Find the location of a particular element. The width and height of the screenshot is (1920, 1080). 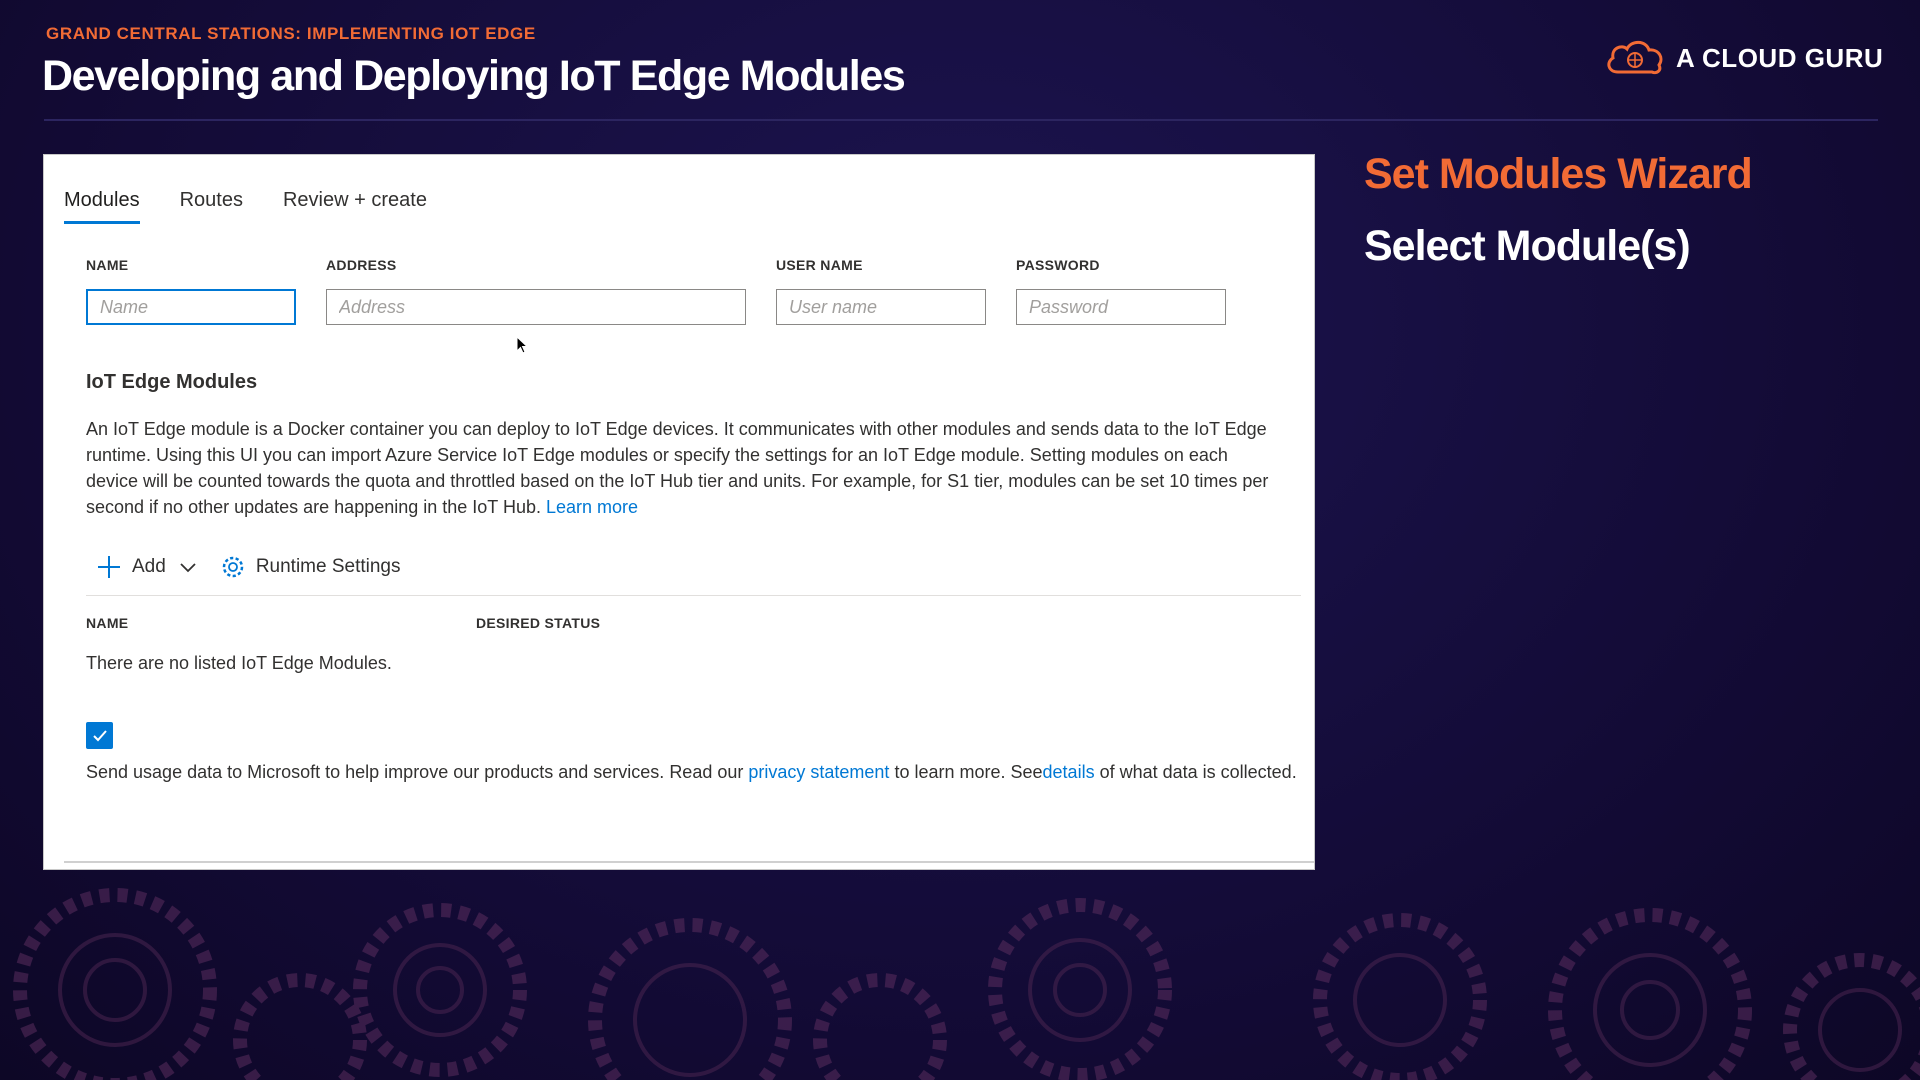

tab-review-create: Review + create is located at coordinates (355, 206).